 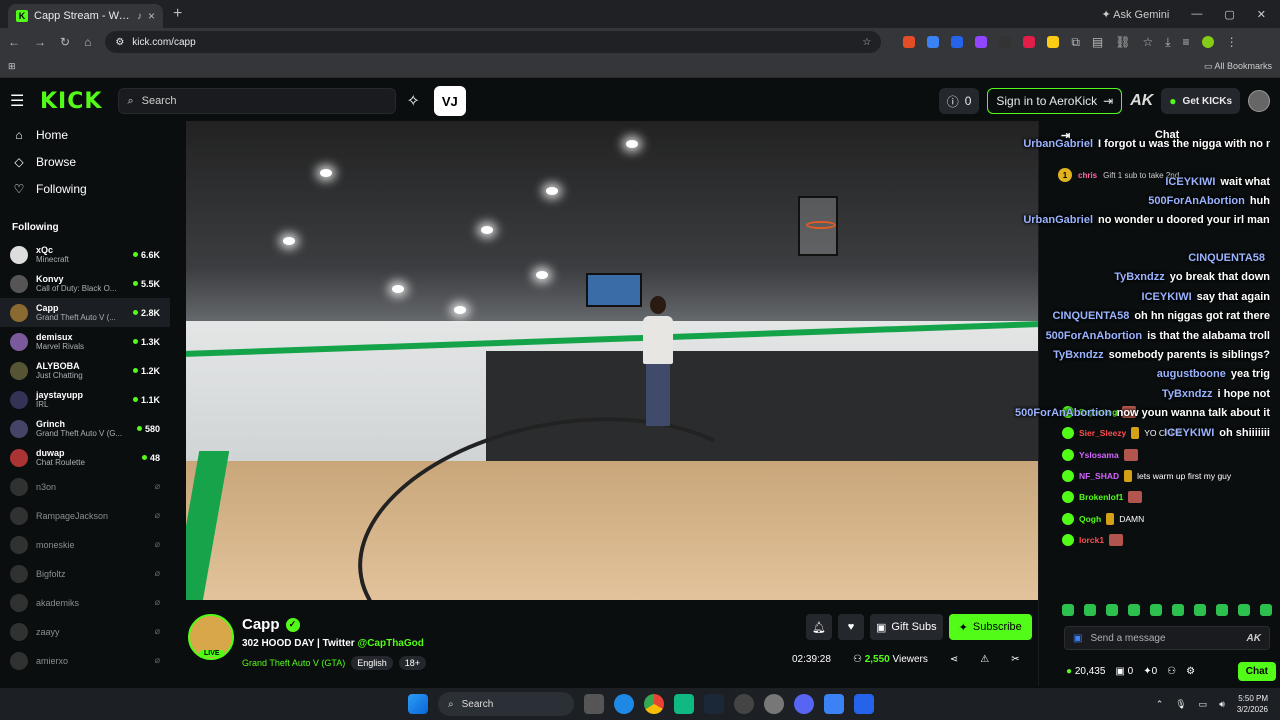 What do you see at coordinates (1124, 671) in the screenshot?
I see `gift-display: ▣ 0` at bounding box center [1124, 671].